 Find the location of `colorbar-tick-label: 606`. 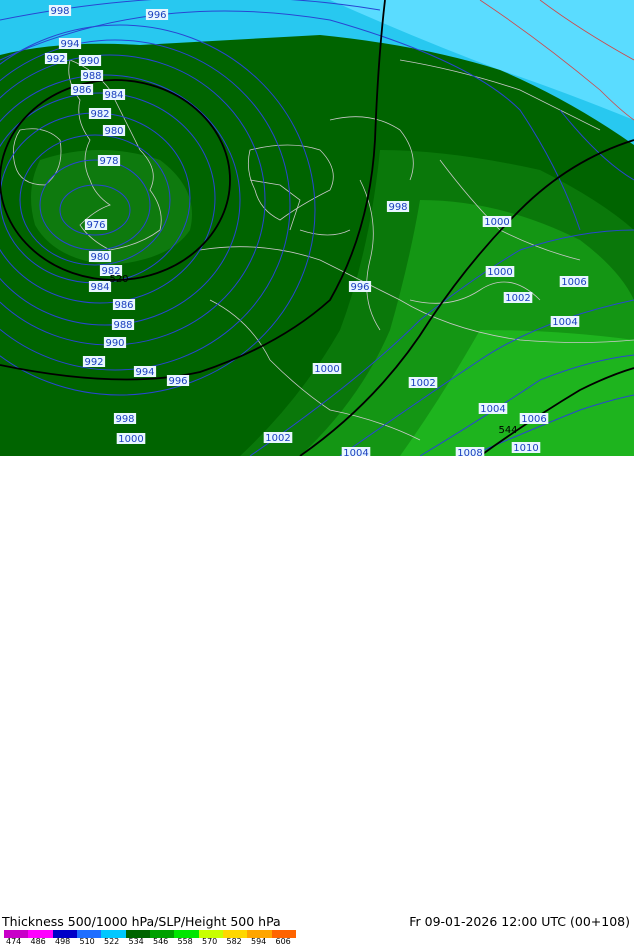

colorbar-tick-label: 606 is located at coordinates (283, 941).